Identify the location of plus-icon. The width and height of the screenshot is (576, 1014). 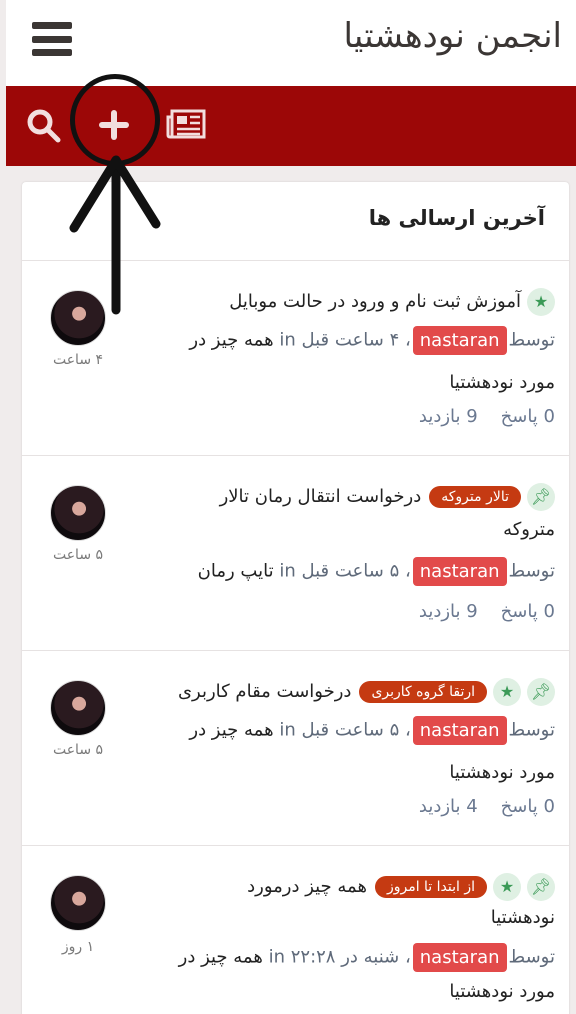
(114, 125).